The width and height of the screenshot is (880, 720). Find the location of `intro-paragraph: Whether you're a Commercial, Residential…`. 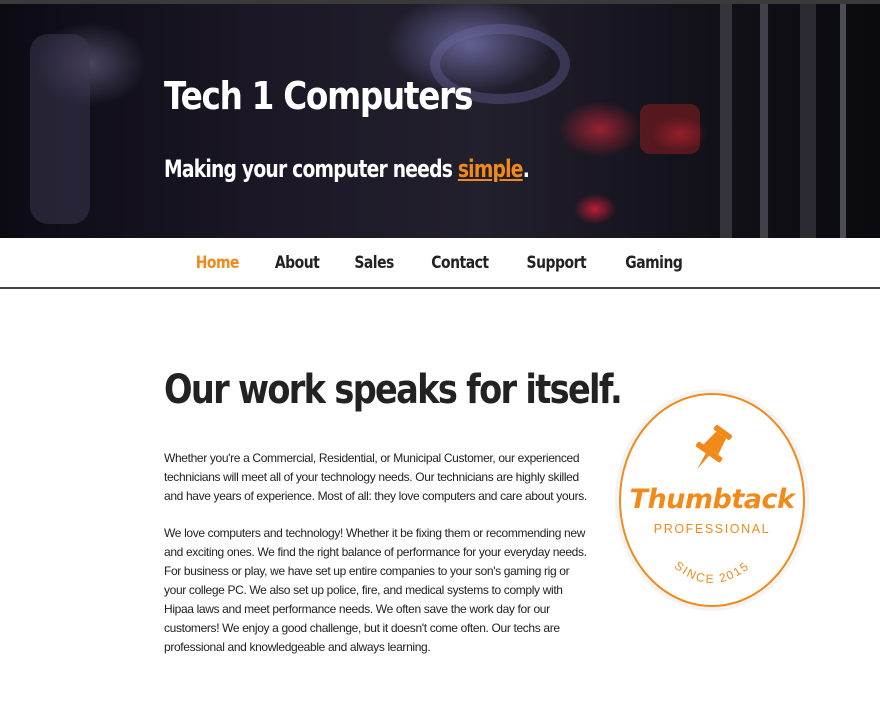

intro-paragraph: Whether you're a Commercial, Residential… is located at coordinates (375, 477).